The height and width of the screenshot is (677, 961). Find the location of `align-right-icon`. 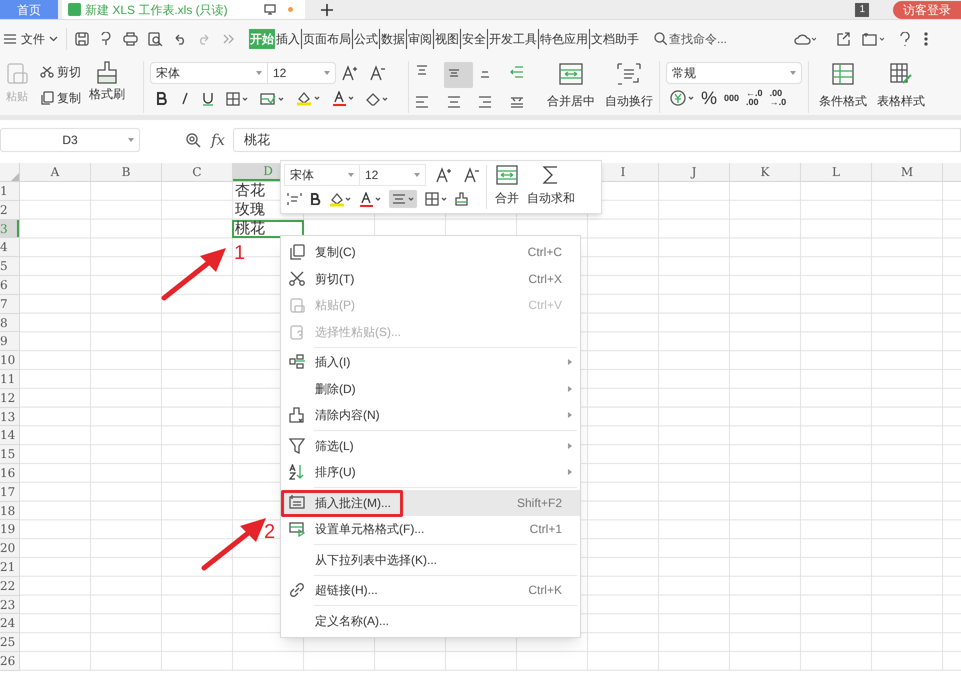

align-right-icon is located at coordinates (485, 102).